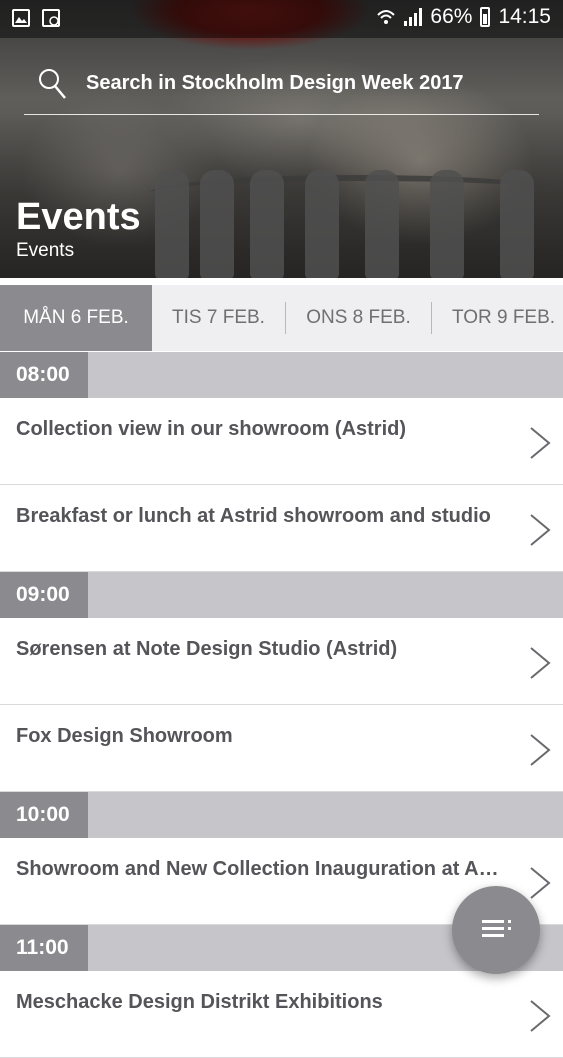 The width and height of the screenshot is (563, 1058). Describe the element at coordinates (76, 318) in the screenshot. I see `tab-mon-6-feb: MÅN 6 FEB.` at that location.